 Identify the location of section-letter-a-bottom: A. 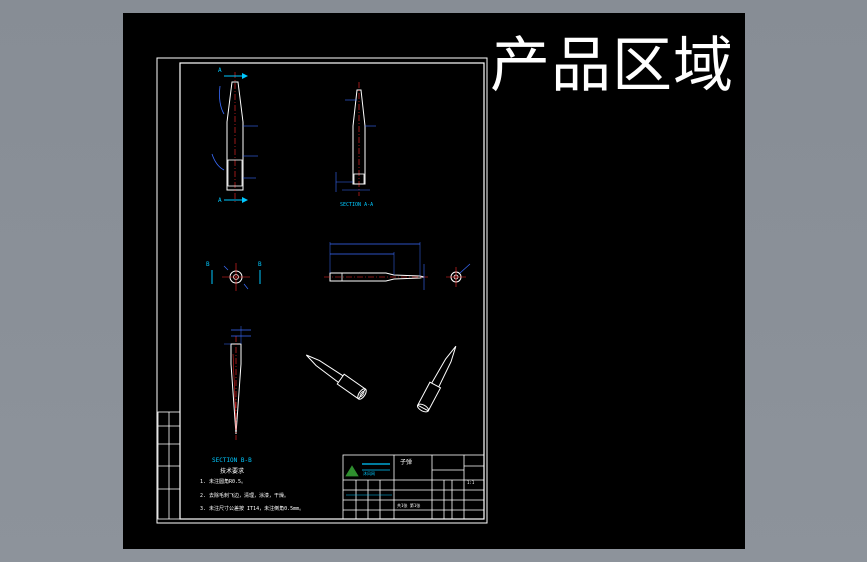
(220, 200).